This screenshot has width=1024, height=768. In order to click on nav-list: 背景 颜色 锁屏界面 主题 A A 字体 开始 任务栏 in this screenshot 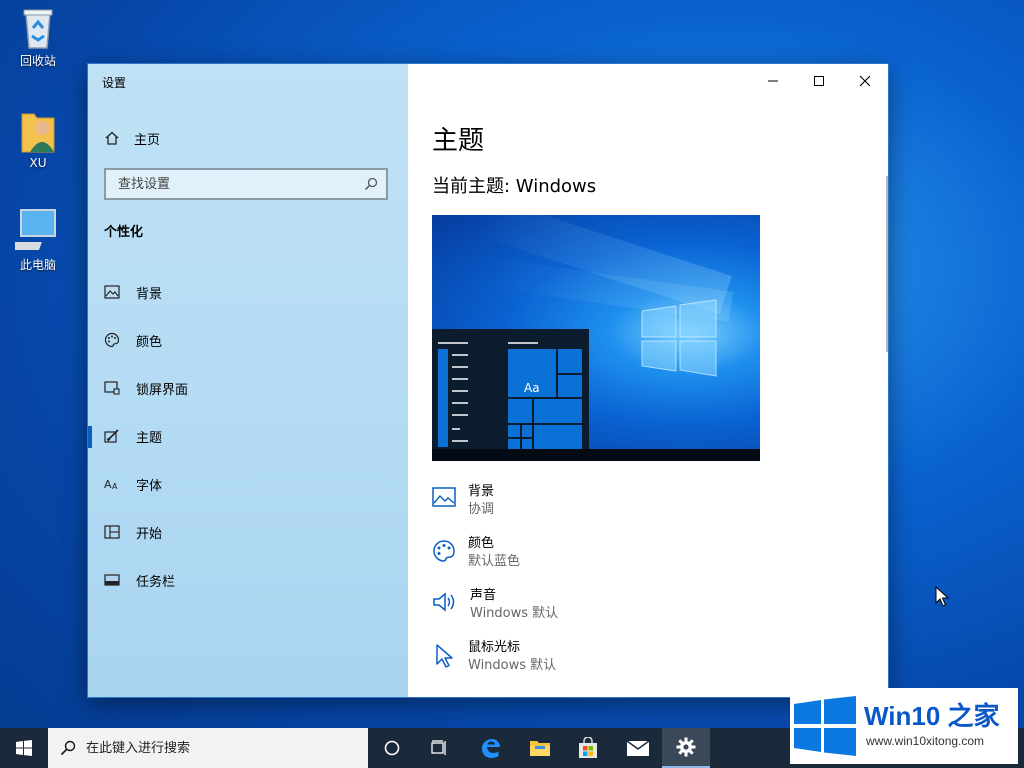, I will do `click(248, 436)`.